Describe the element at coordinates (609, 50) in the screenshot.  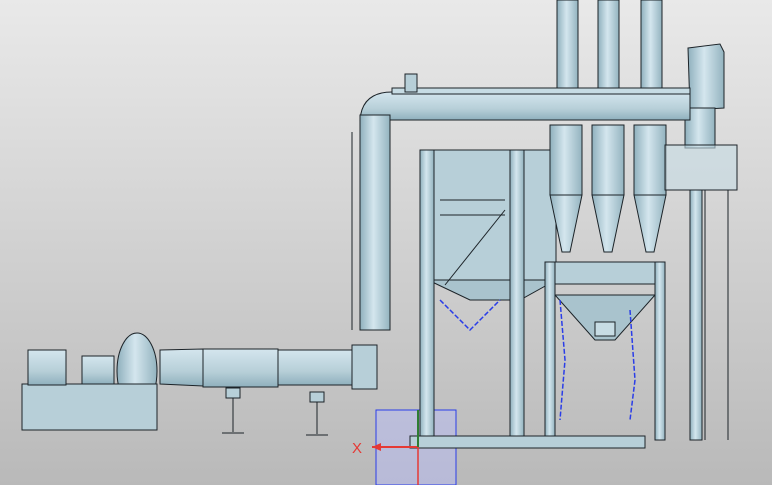
I see `exhaust-stacks` at that location.